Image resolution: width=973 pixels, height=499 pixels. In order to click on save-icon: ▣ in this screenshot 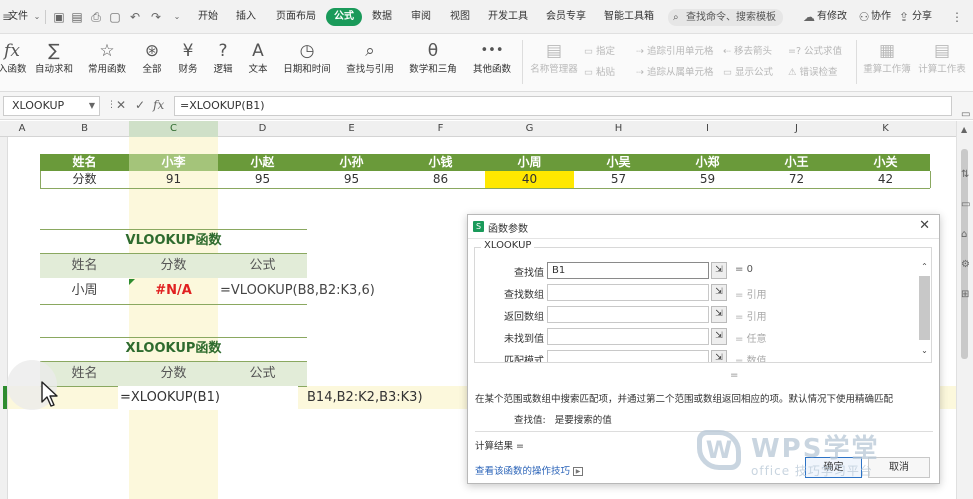, I will do `click(59, 17)`.